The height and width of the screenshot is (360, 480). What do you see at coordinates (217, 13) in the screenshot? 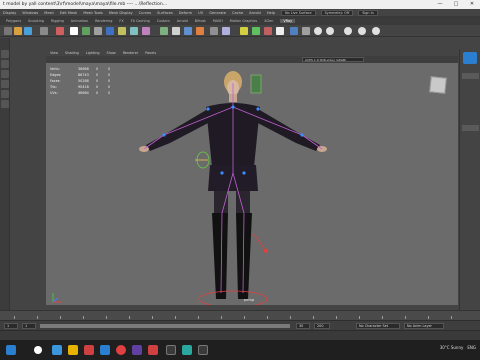
I see `menu-generate: Generate` at bounding box center [217, 13].